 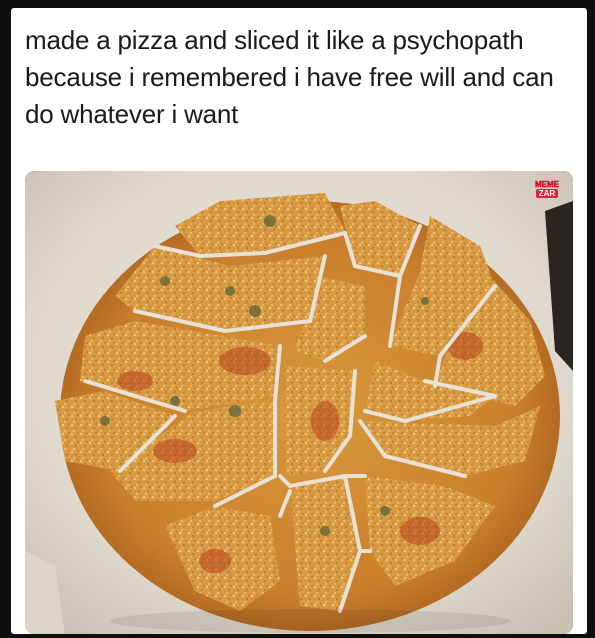 I want to click on watermark-logo: MEME ZAR, so click(x=547, y=189).